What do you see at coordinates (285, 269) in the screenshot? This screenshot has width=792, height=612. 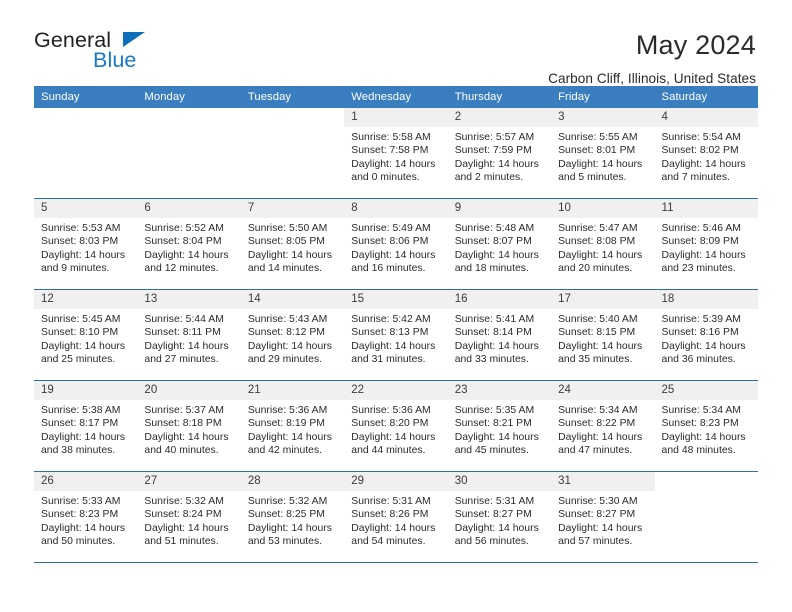 I see `daylight-text-line2: and 14 minutes.` at bounding box center [285, 269].